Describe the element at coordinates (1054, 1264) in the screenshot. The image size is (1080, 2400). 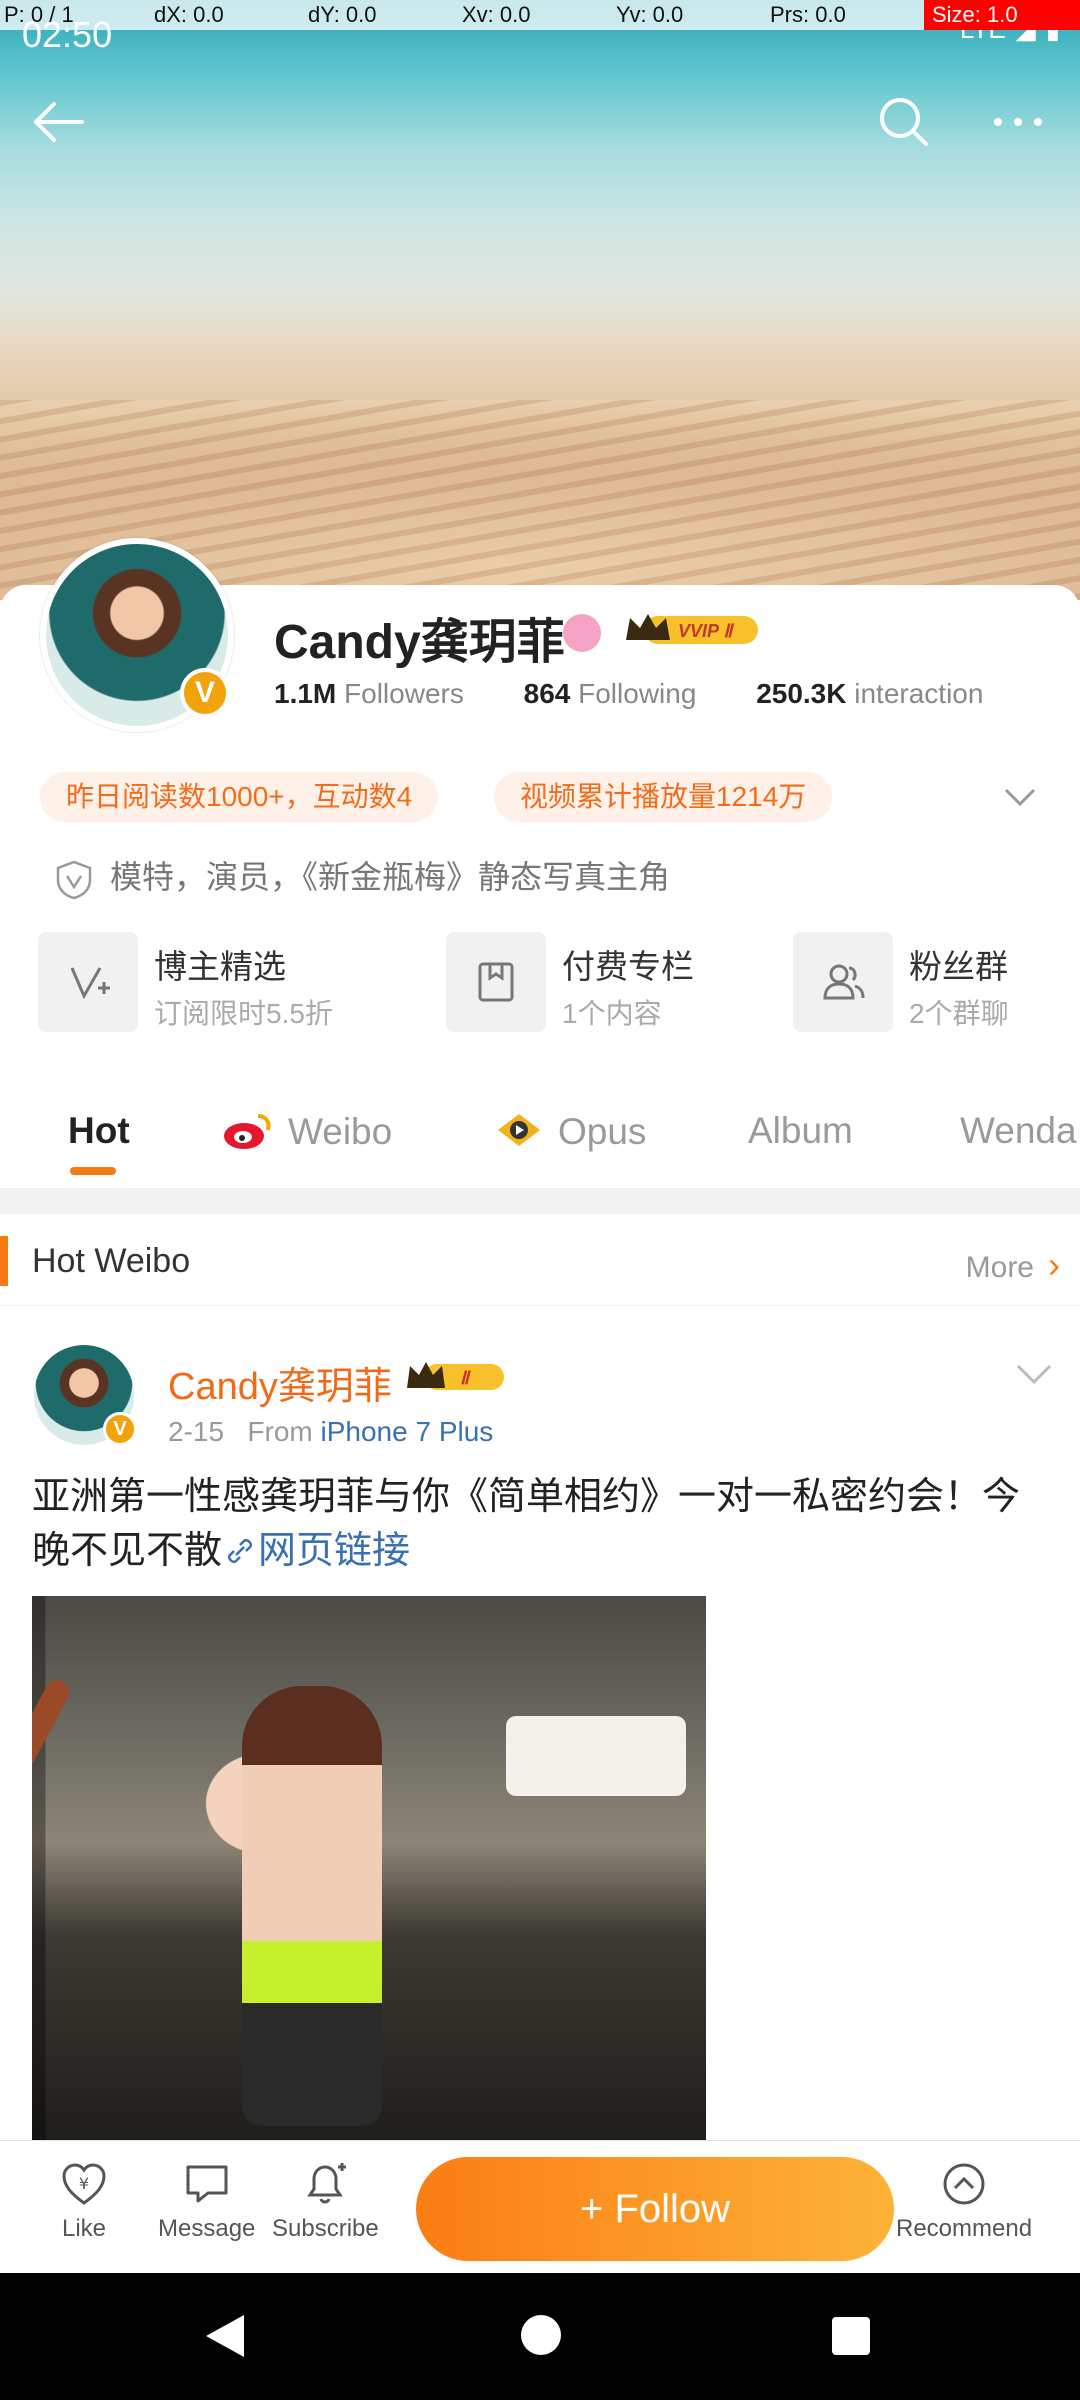
I see `chevron-right-icon: ›` at that location.